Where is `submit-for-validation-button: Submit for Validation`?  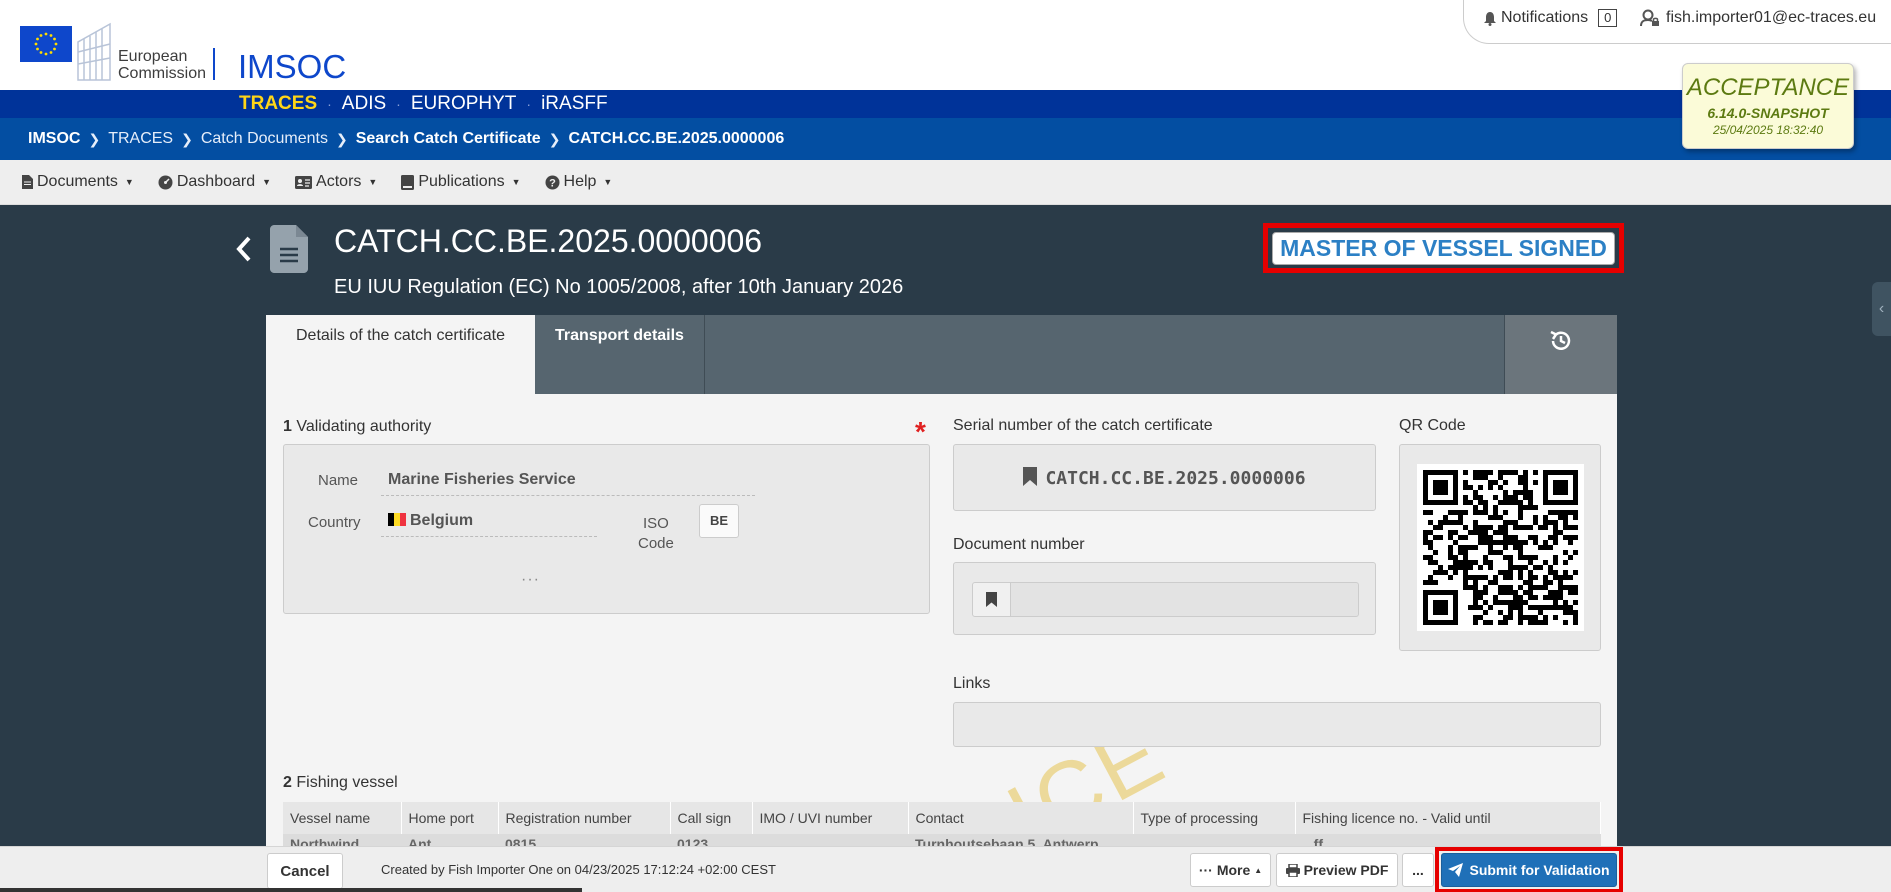
submit-for-validation-button: Submit for Validation is located at coordinates (1529, 870).